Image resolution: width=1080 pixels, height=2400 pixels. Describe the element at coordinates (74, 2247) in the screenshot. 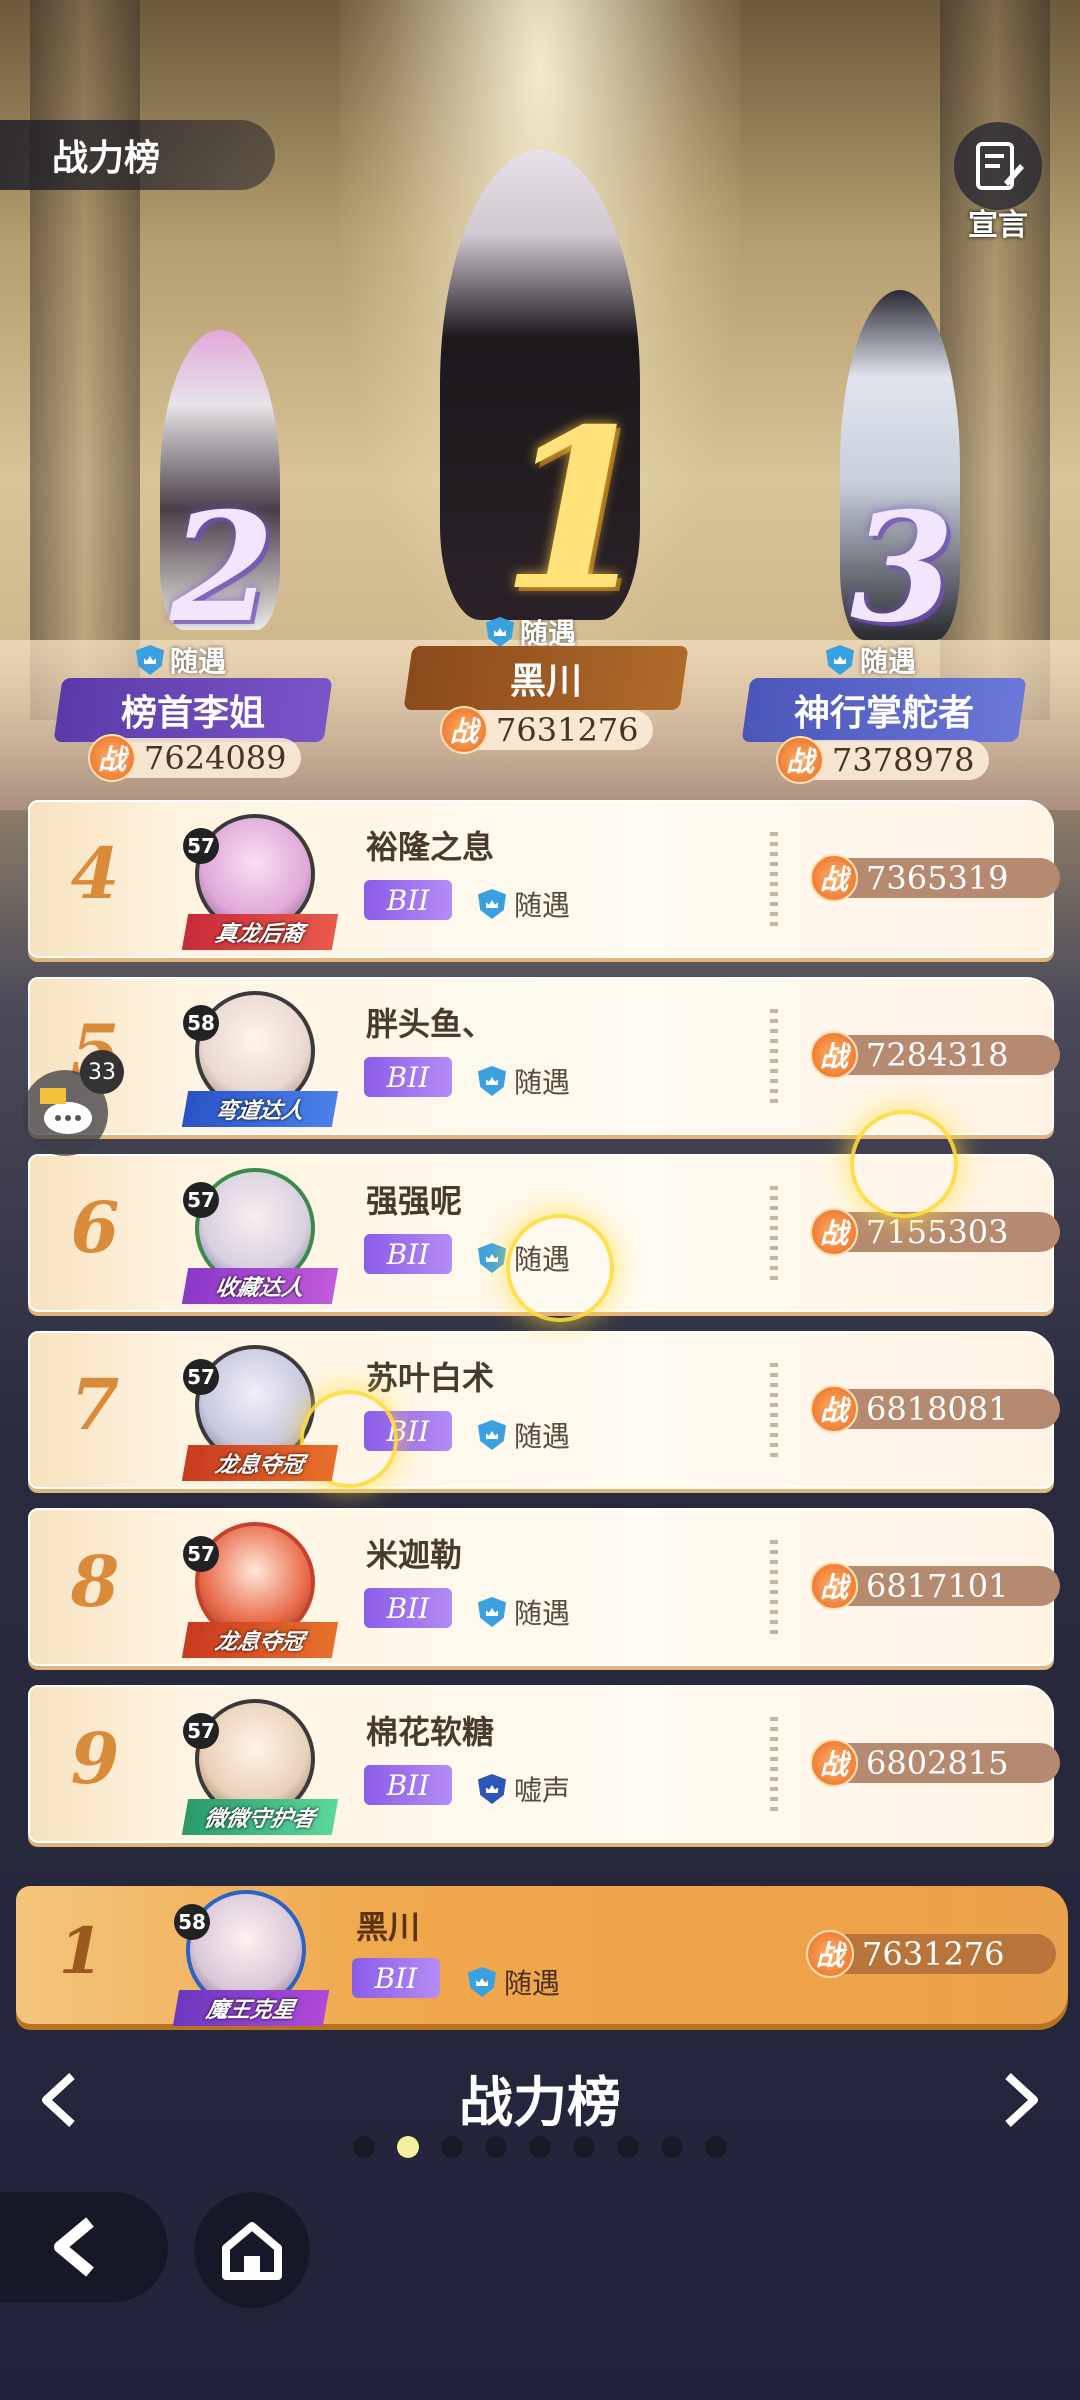

I see `back-arrow-icon` at that location.